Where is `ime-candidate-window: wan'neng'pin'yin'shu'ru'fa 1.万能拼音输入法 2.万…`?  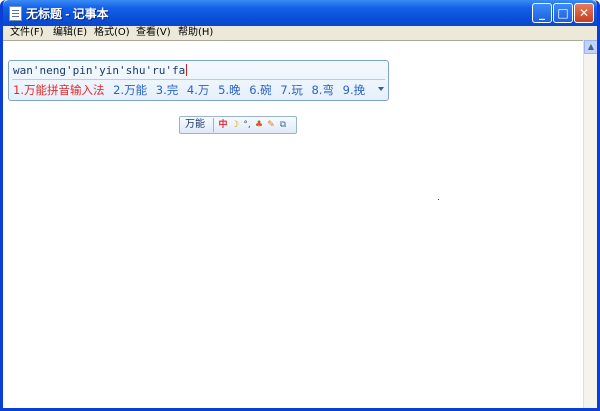
ime-candidate-window: wan'neng'pin'yin'shu'ru'fa 1.万能拼音输入法 2.万… is located at coordinates (198, 80).